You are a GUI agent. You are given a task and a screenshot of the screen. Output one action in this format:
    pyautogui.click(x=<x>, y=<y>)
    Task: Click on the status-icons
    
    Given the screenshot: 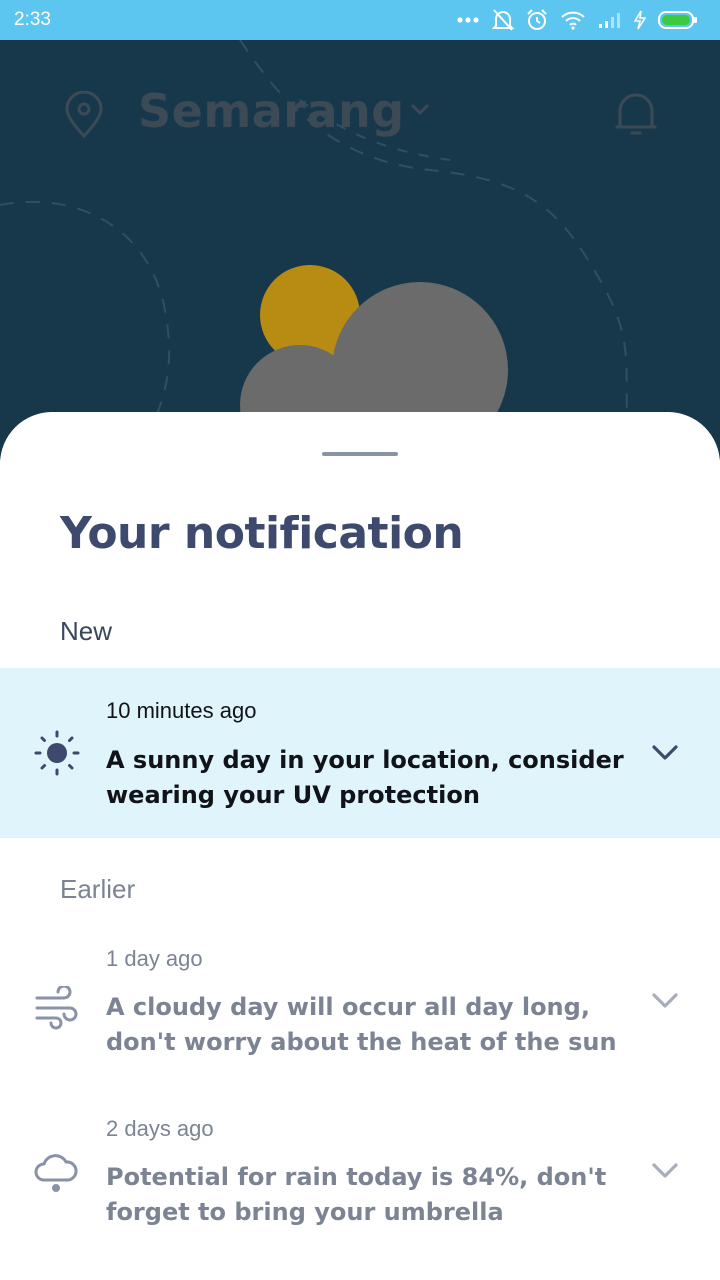 What is the action you would take?
    pyautogui.click(x=577, y=20)
    